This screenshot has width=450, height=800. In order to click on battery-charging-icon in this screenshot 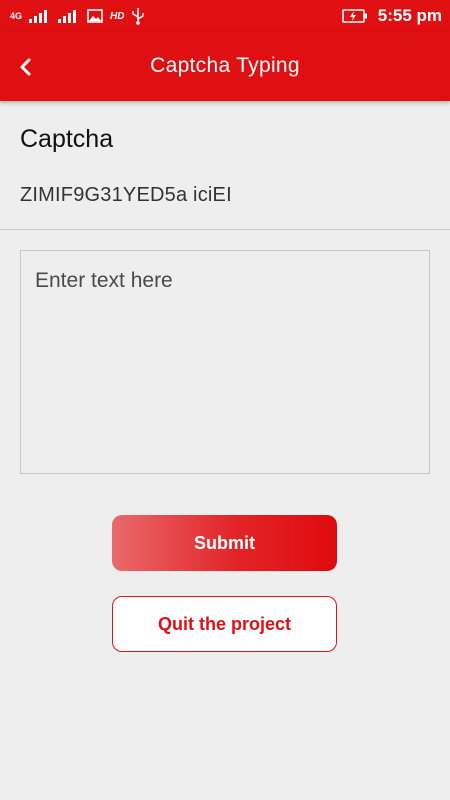, I will do `click(354, 16)`.